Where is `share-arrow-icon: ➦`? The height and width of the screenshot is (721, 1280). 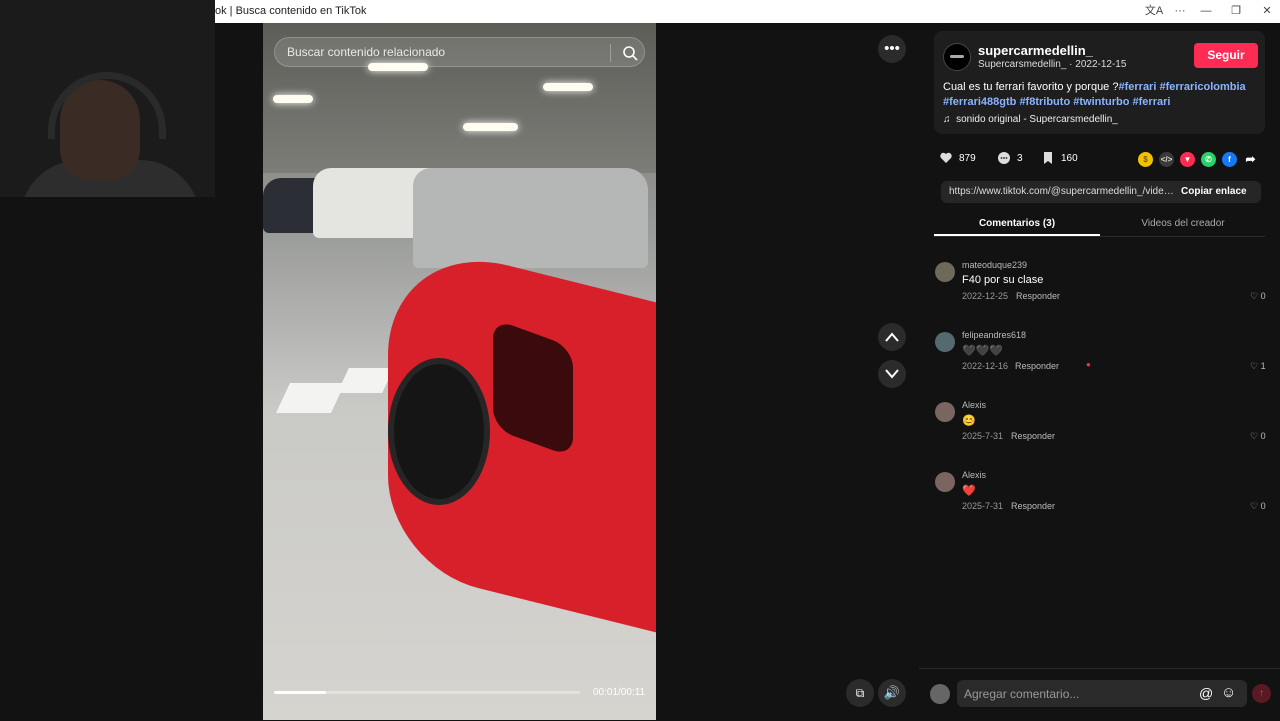 share-arrow-icon: ➦ is located at coordinates (1250, 159).